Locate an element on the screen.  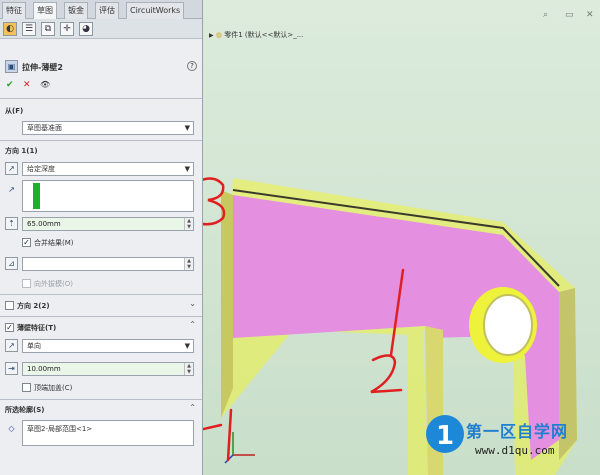
thickness-spinner: ▲ ▼ is located at coordinates (188, 369).